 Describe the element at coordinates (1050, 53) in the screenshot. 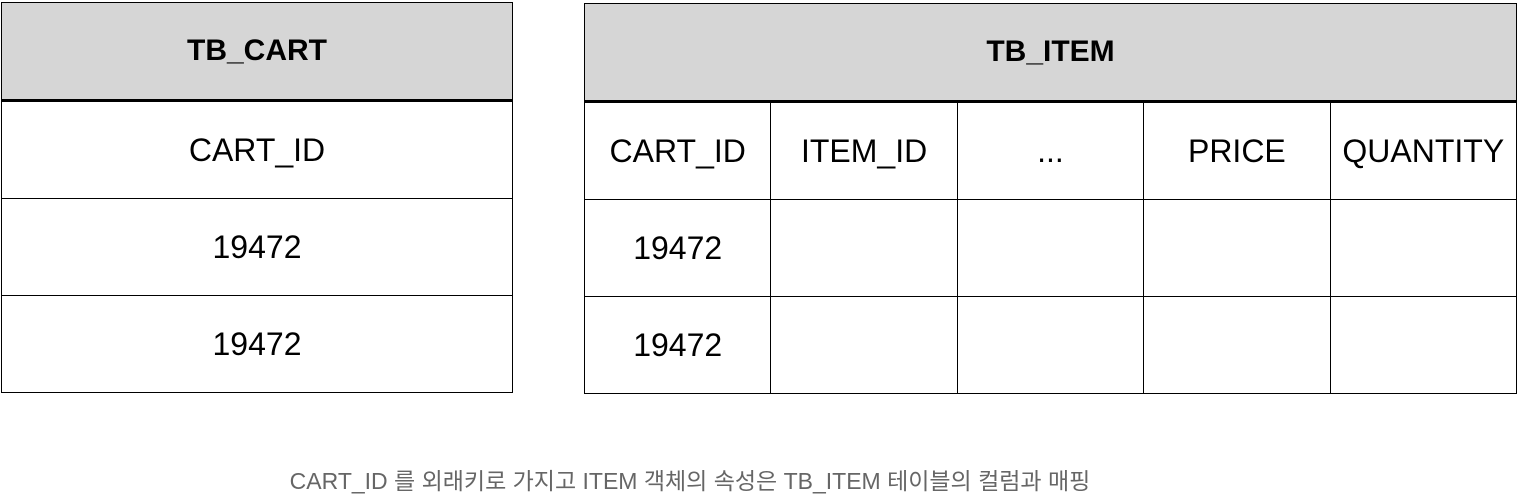

I see `tb-item-title: TB_ITEM` at that location.